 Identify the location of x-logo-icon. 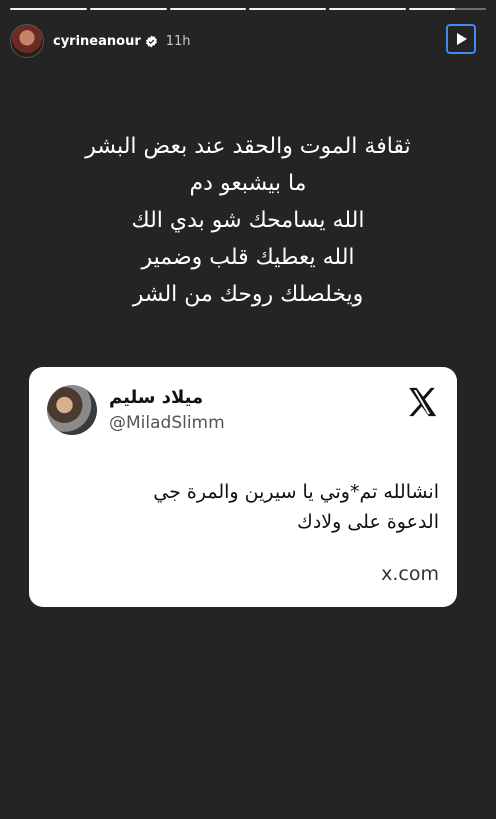
(423, 402).